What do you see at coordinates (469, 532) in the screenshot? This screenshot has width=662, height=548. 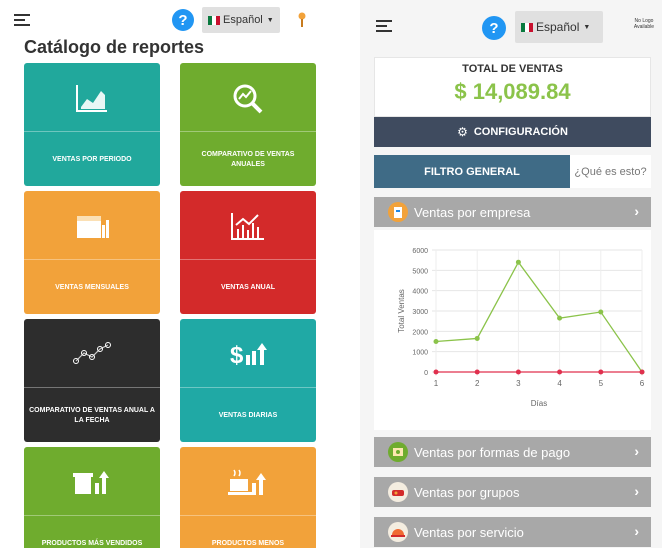 I see `section-label: Ventas por servicio` at bounding box center [469, 532].